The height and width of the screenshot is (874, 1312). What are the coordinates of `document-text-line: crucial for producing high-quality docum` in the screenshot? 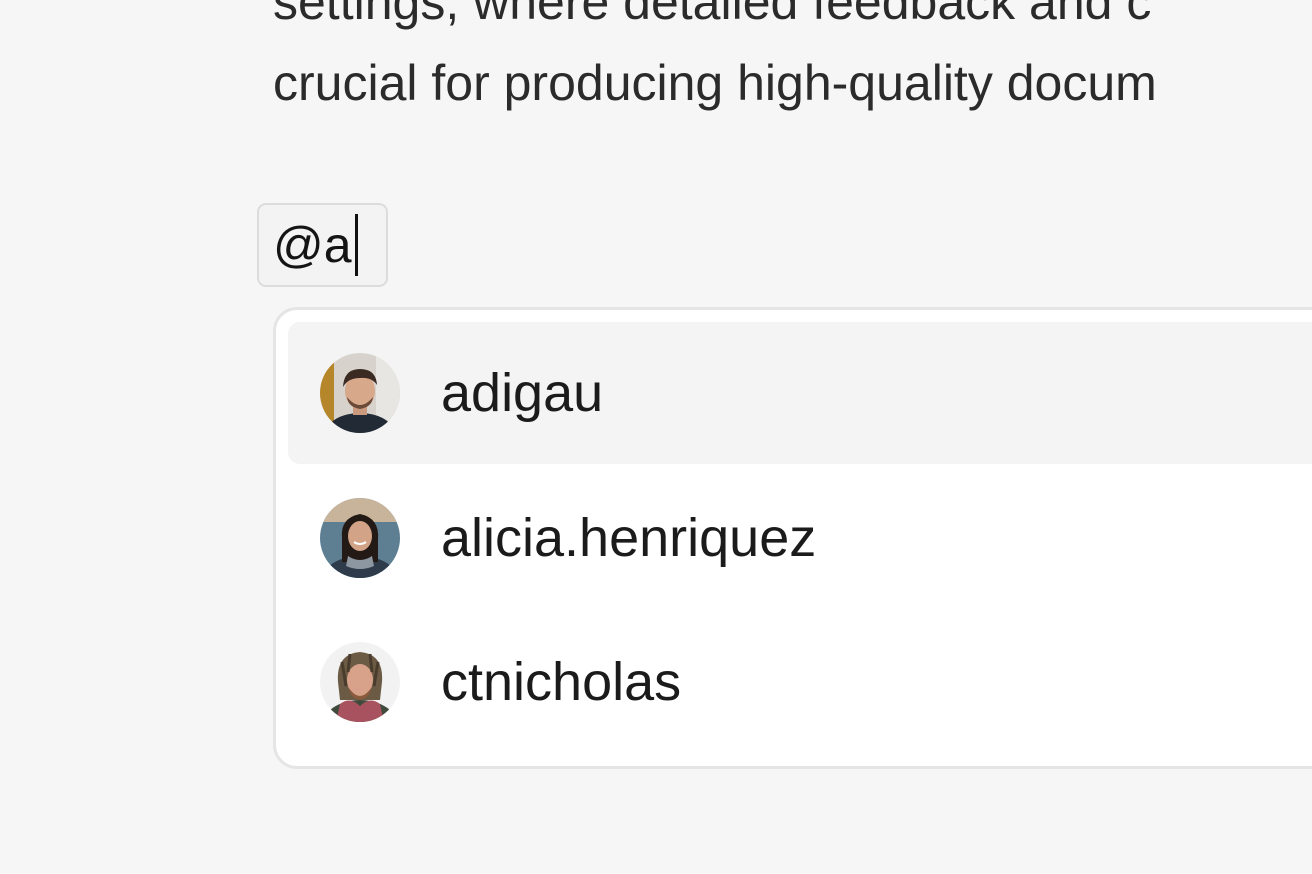 It's located at (715, 83).